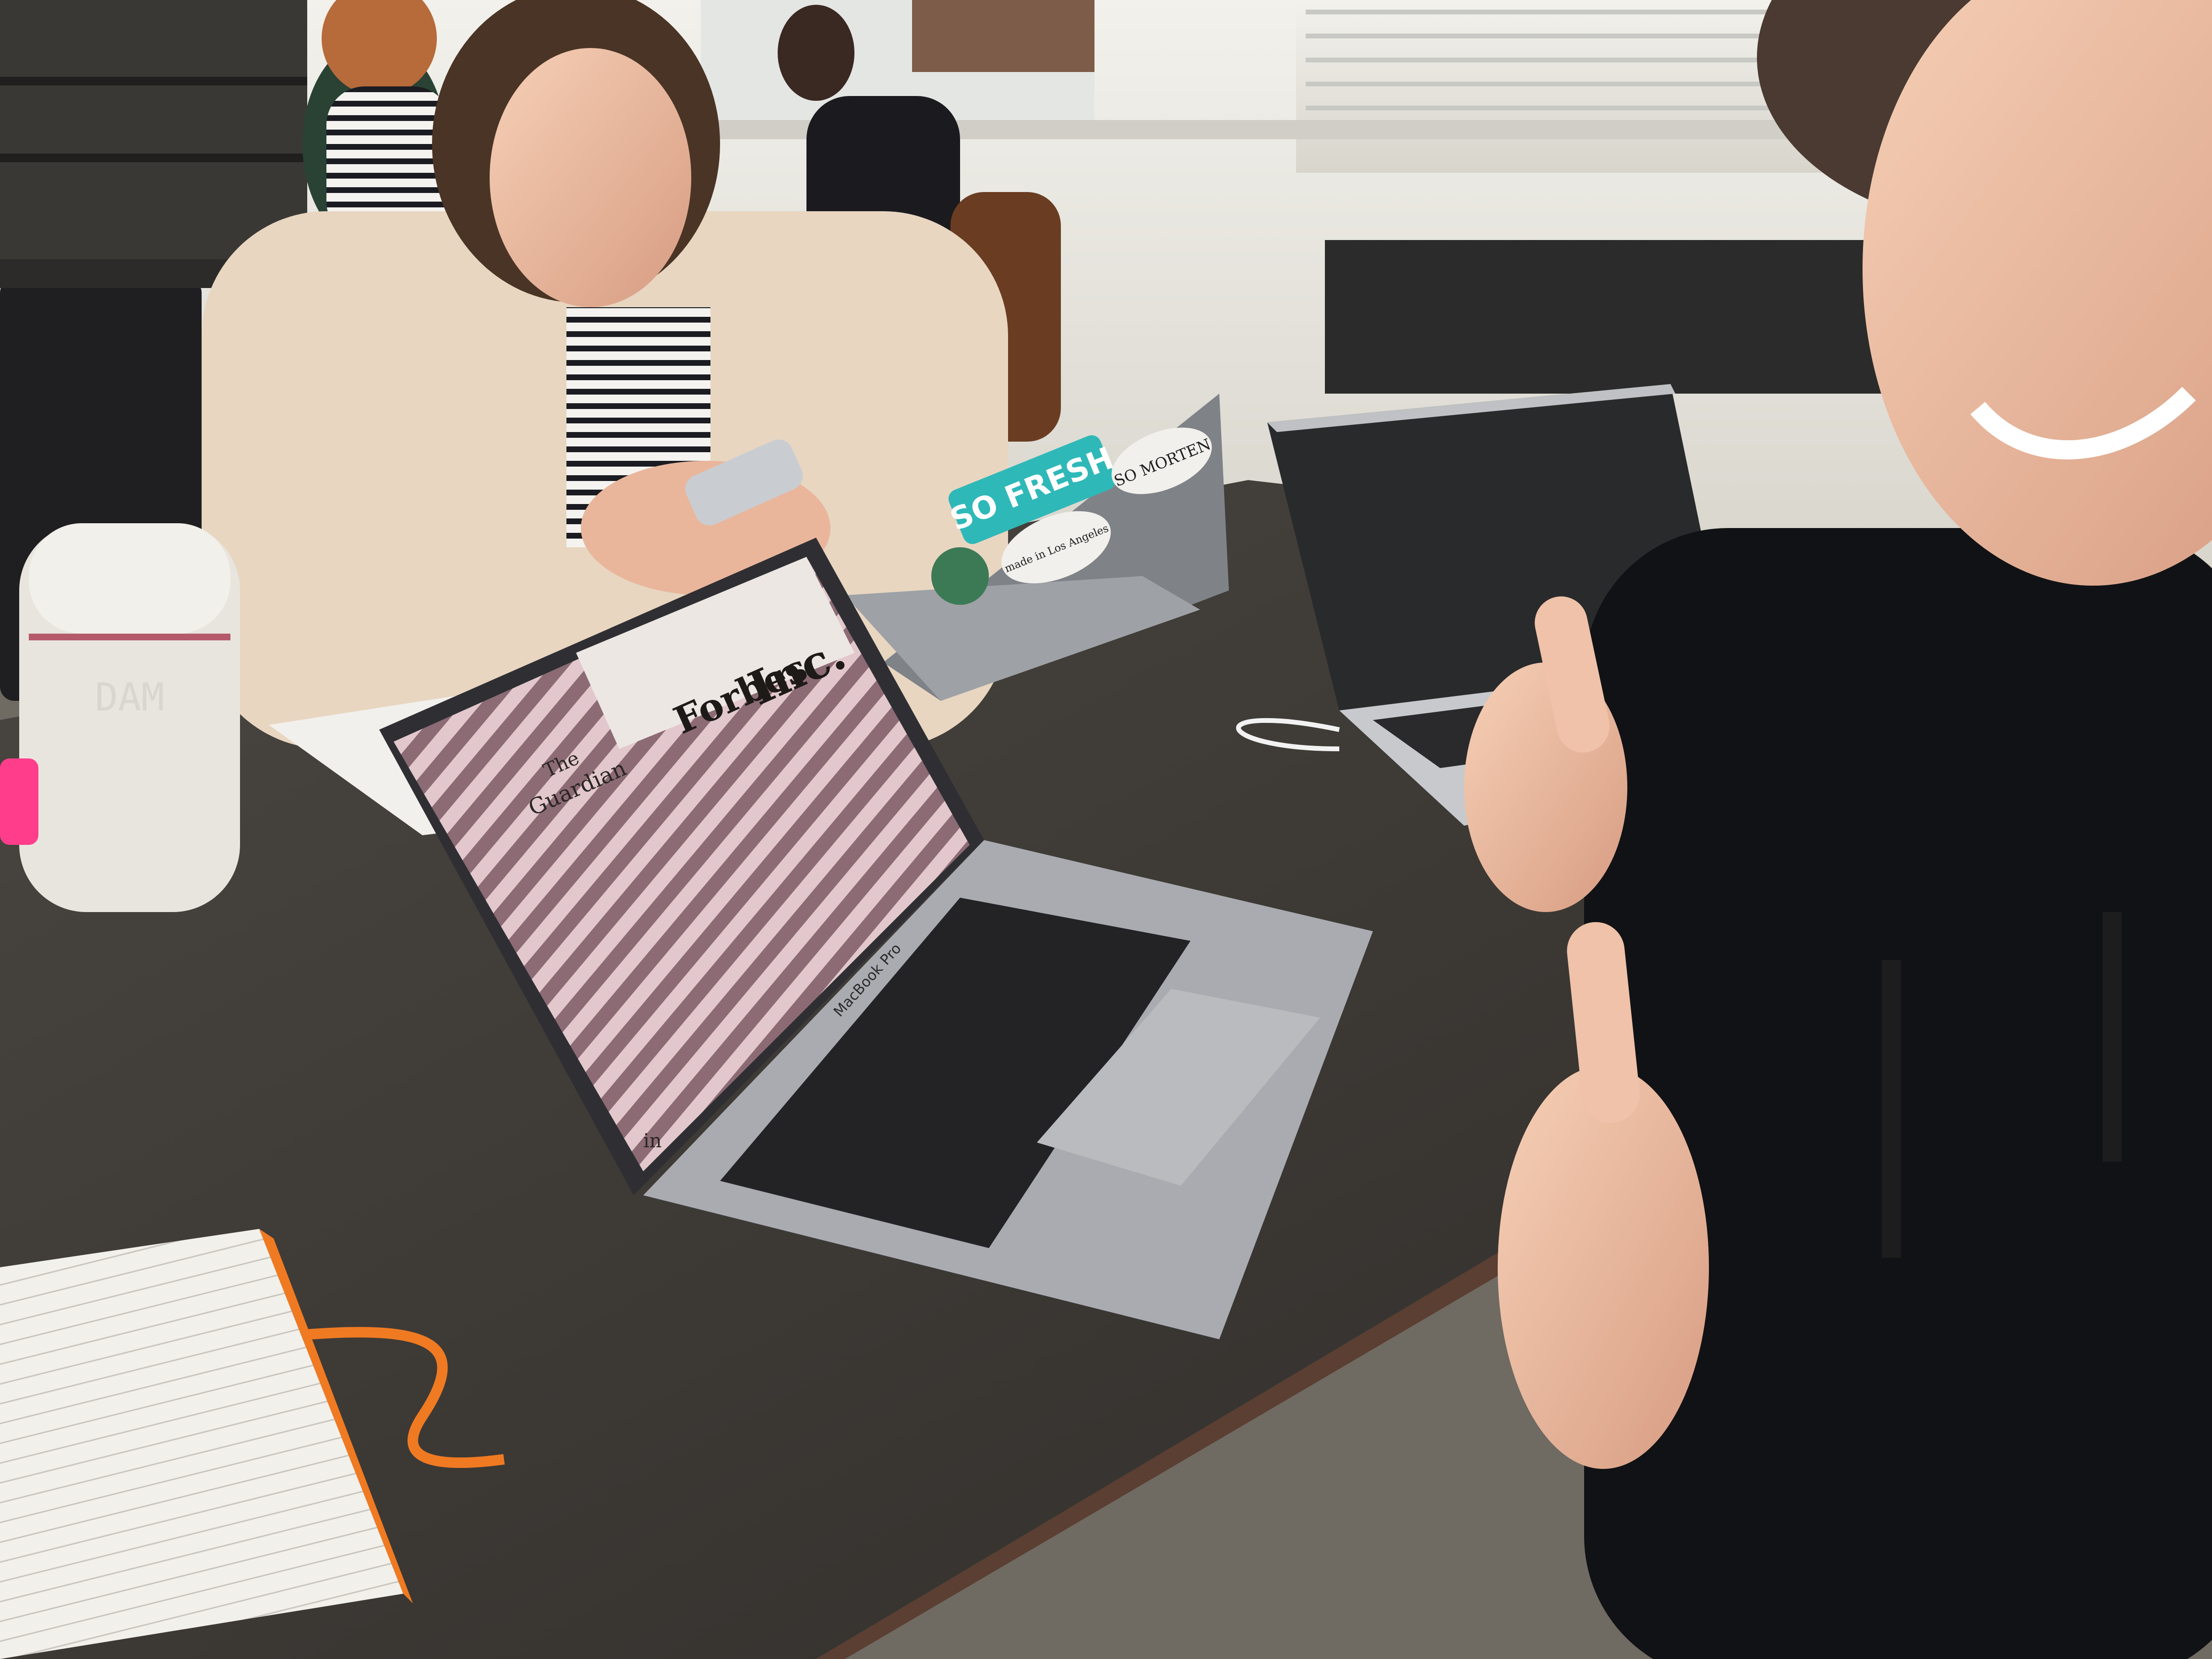  Describe the element at coordinates (816, 53) in the screenshot. I see `background-person-window-head` at that location.